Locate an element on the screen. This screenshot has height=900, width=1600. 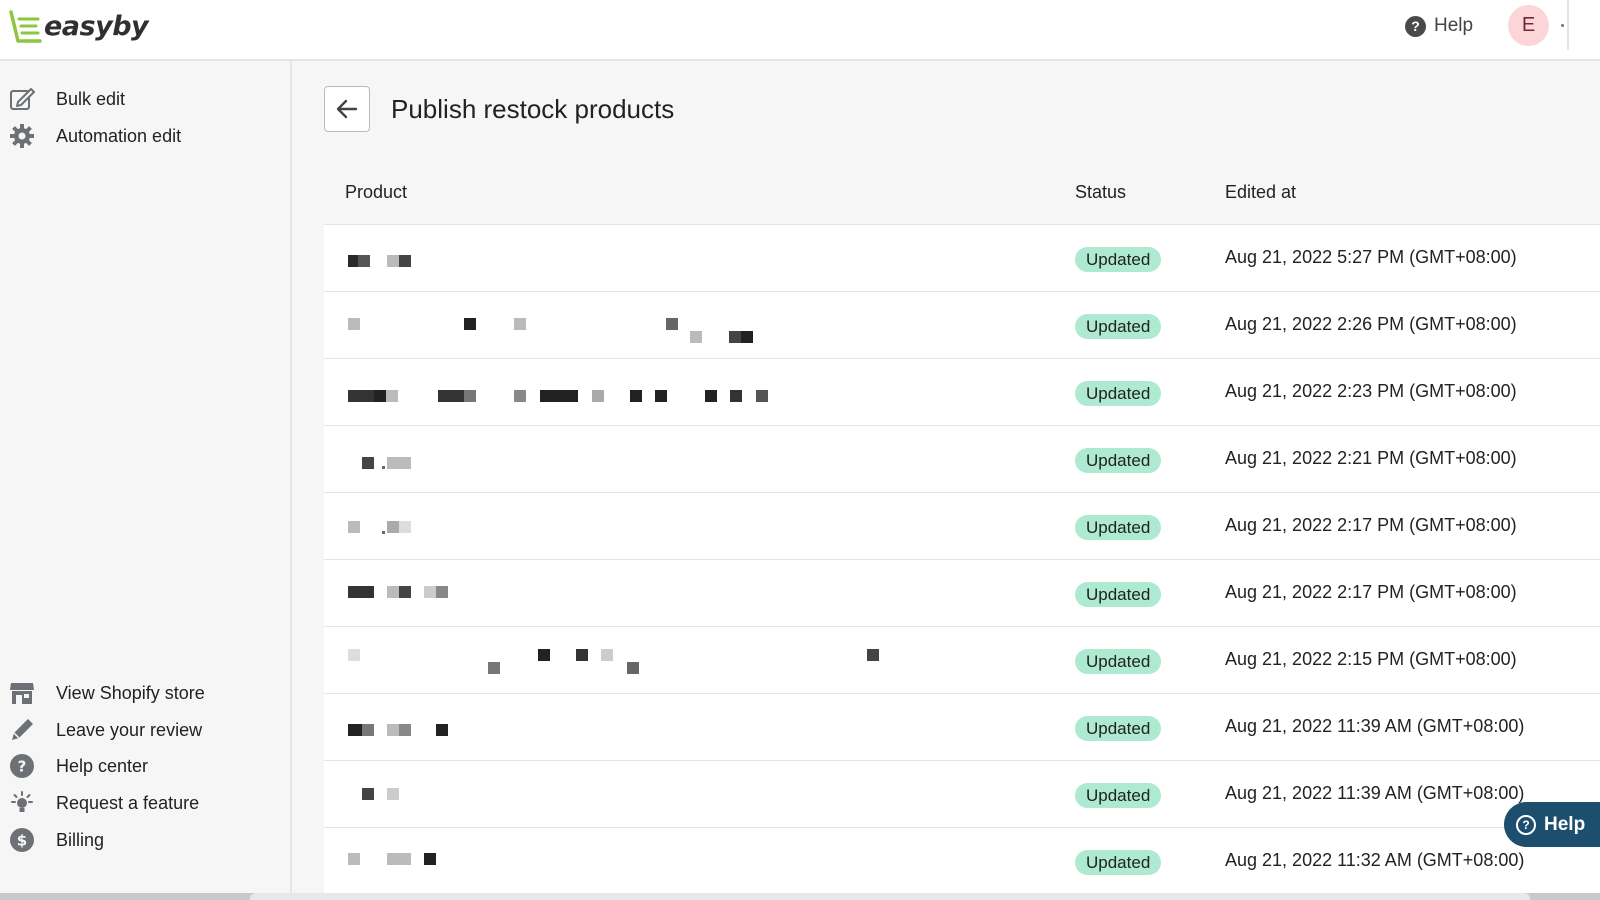
store-icon is located at coordinates (22, 693).